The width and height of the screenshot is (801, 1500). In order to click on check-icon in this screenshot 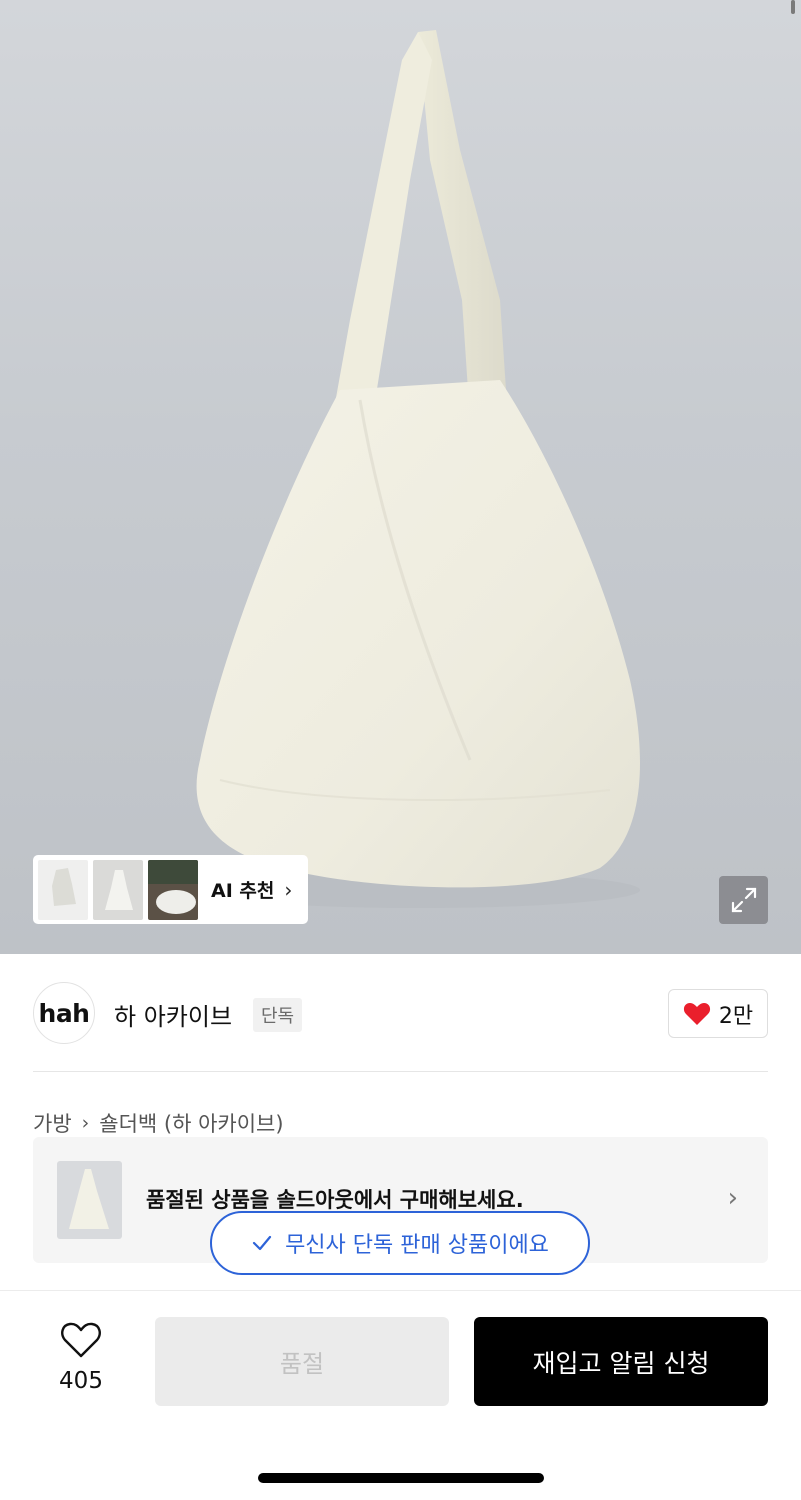, I will do `click(262, 1243)`.